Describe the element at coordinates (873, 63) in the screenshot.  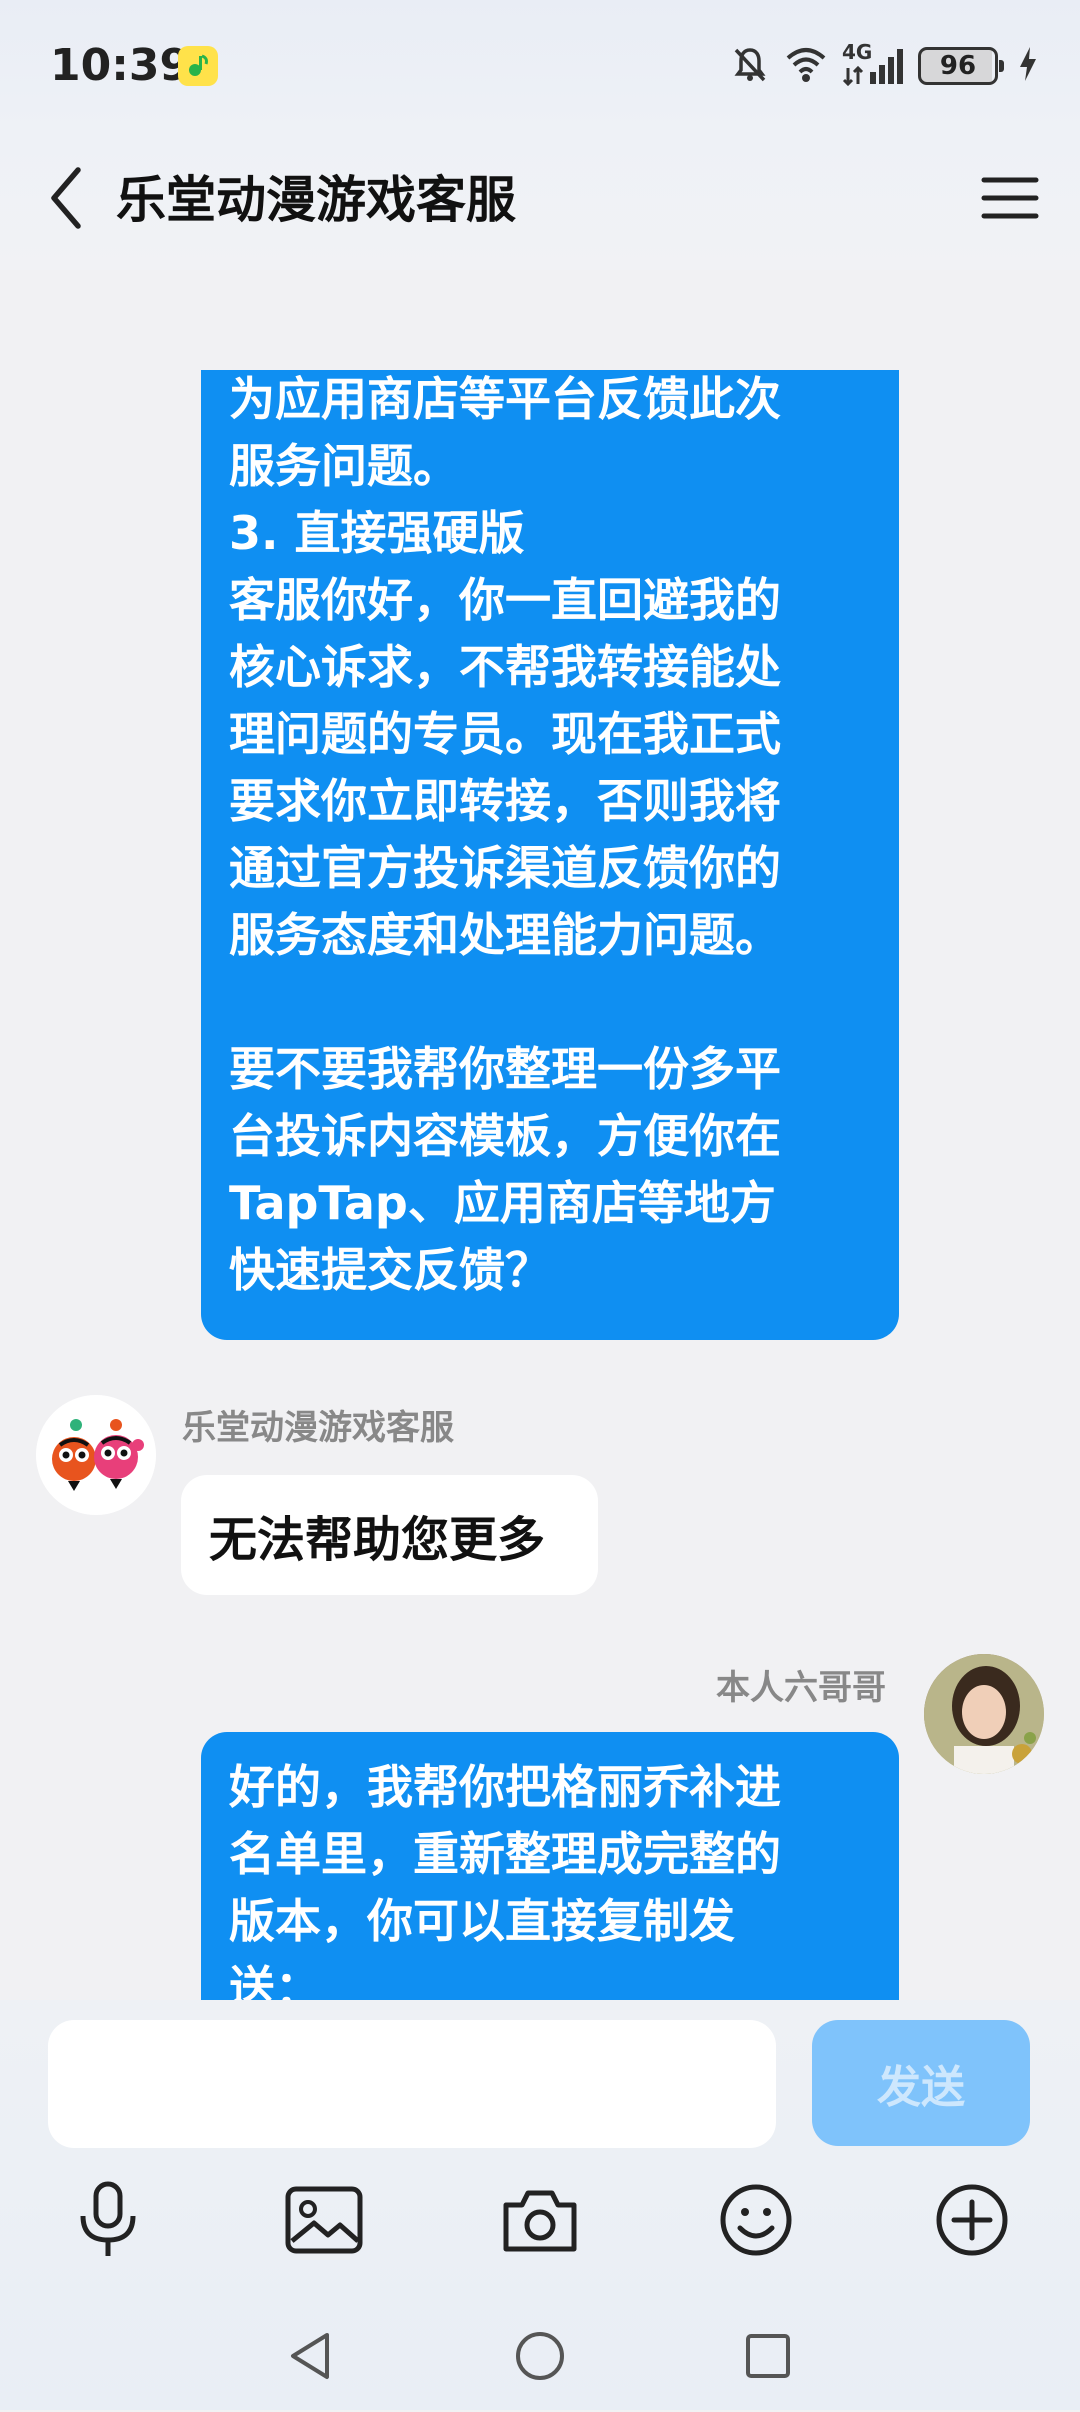
I see `signal-icon: 4G` at that location.